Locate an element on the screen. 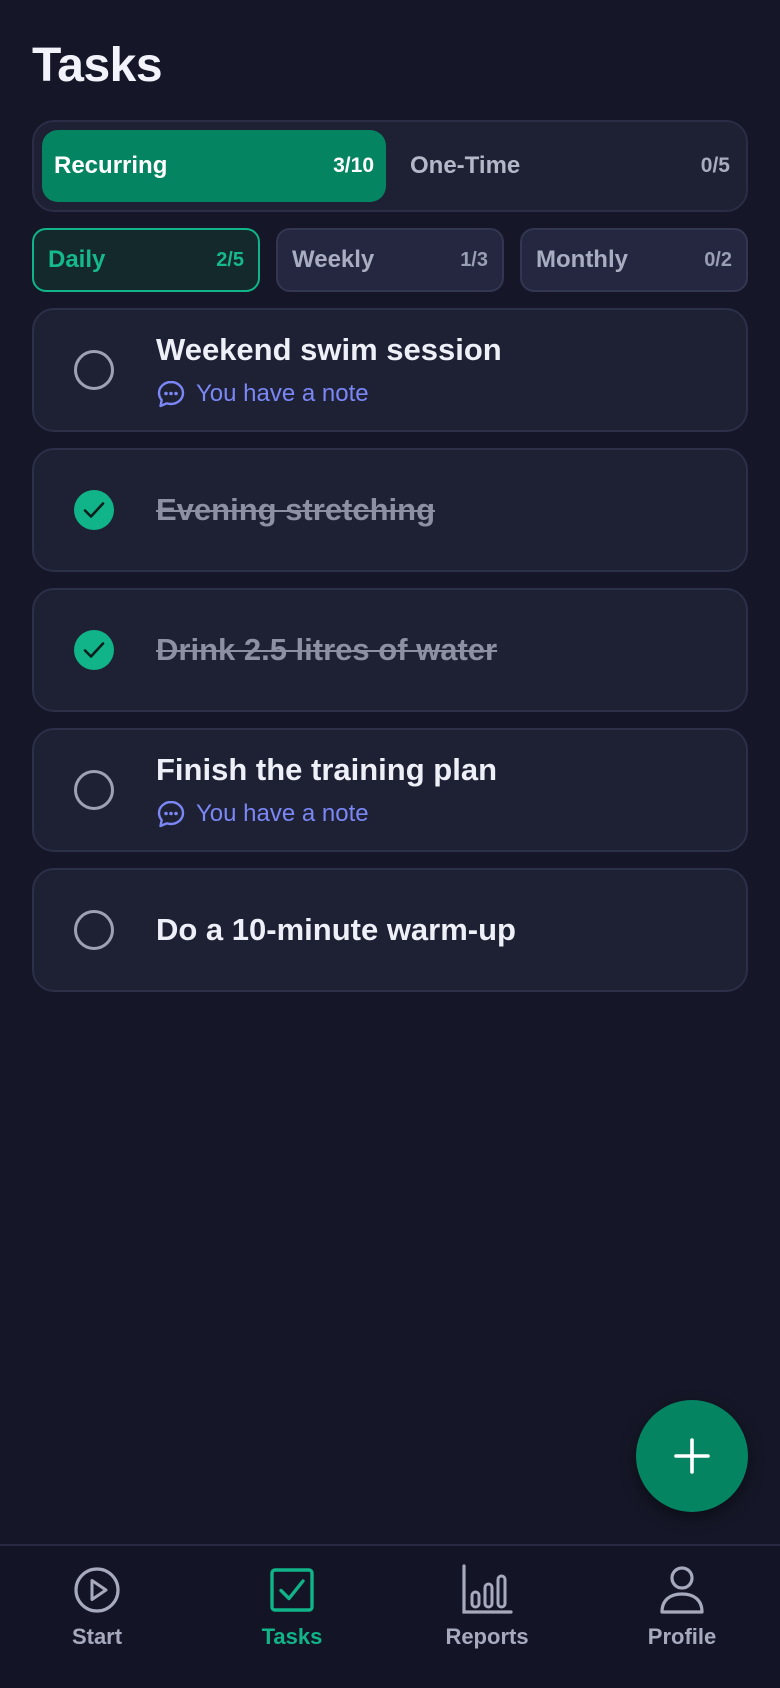 This screenshot has width=780, height=1688. tab-count: 2/5 is located at coordinates (230, 259).